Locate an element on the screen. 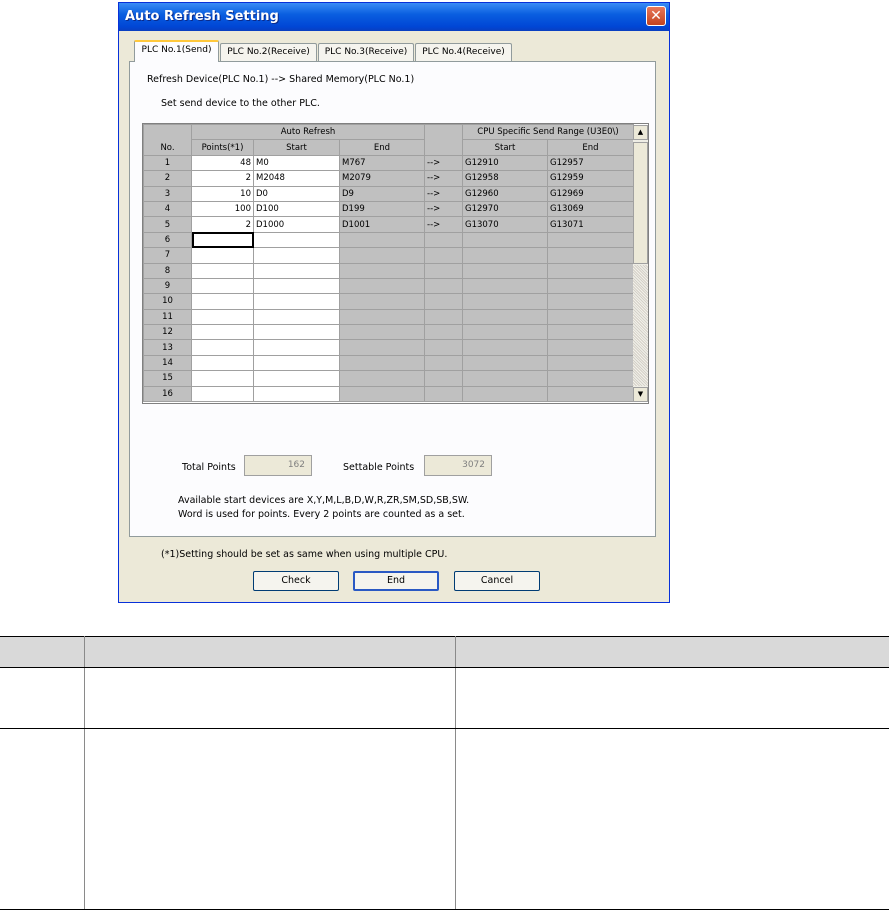  cpu-end-cell: G12959 is located at coordinates (590, 178).